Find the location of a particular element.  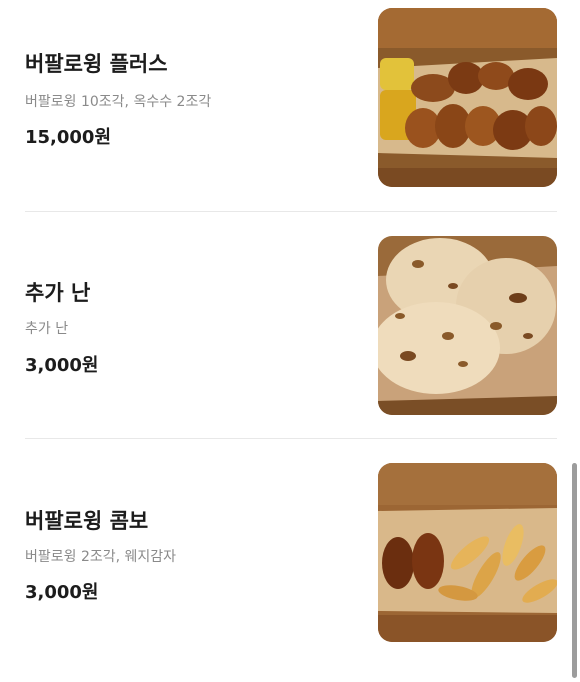

menu-item-description: 추가 난 is located at coordinates (47, 329).